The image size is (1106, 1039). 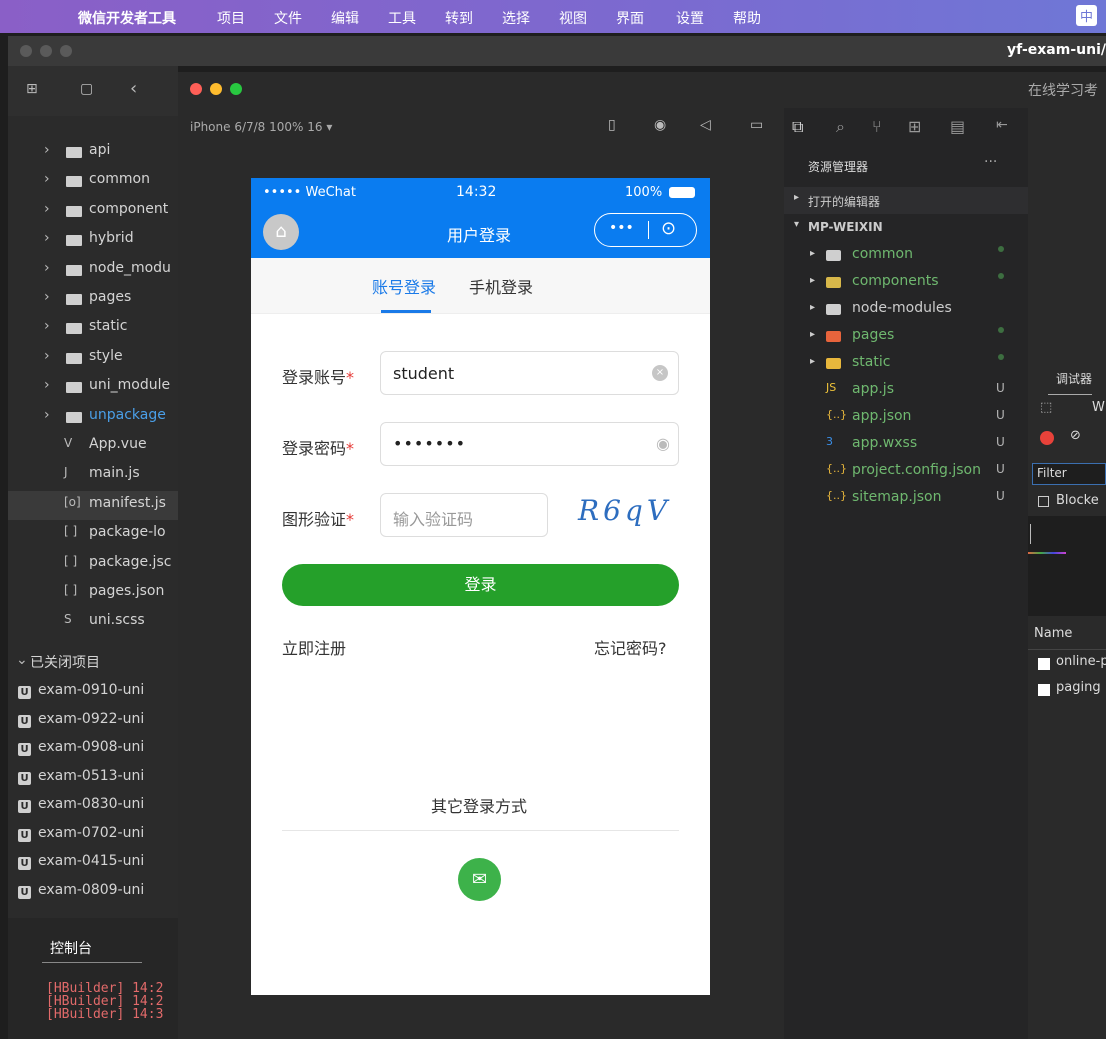 What do you see at coordinates (906, 308) in the screenshot?
I see `explorer-file-item: ▸ node-modules` at bounding box center [906, 308].